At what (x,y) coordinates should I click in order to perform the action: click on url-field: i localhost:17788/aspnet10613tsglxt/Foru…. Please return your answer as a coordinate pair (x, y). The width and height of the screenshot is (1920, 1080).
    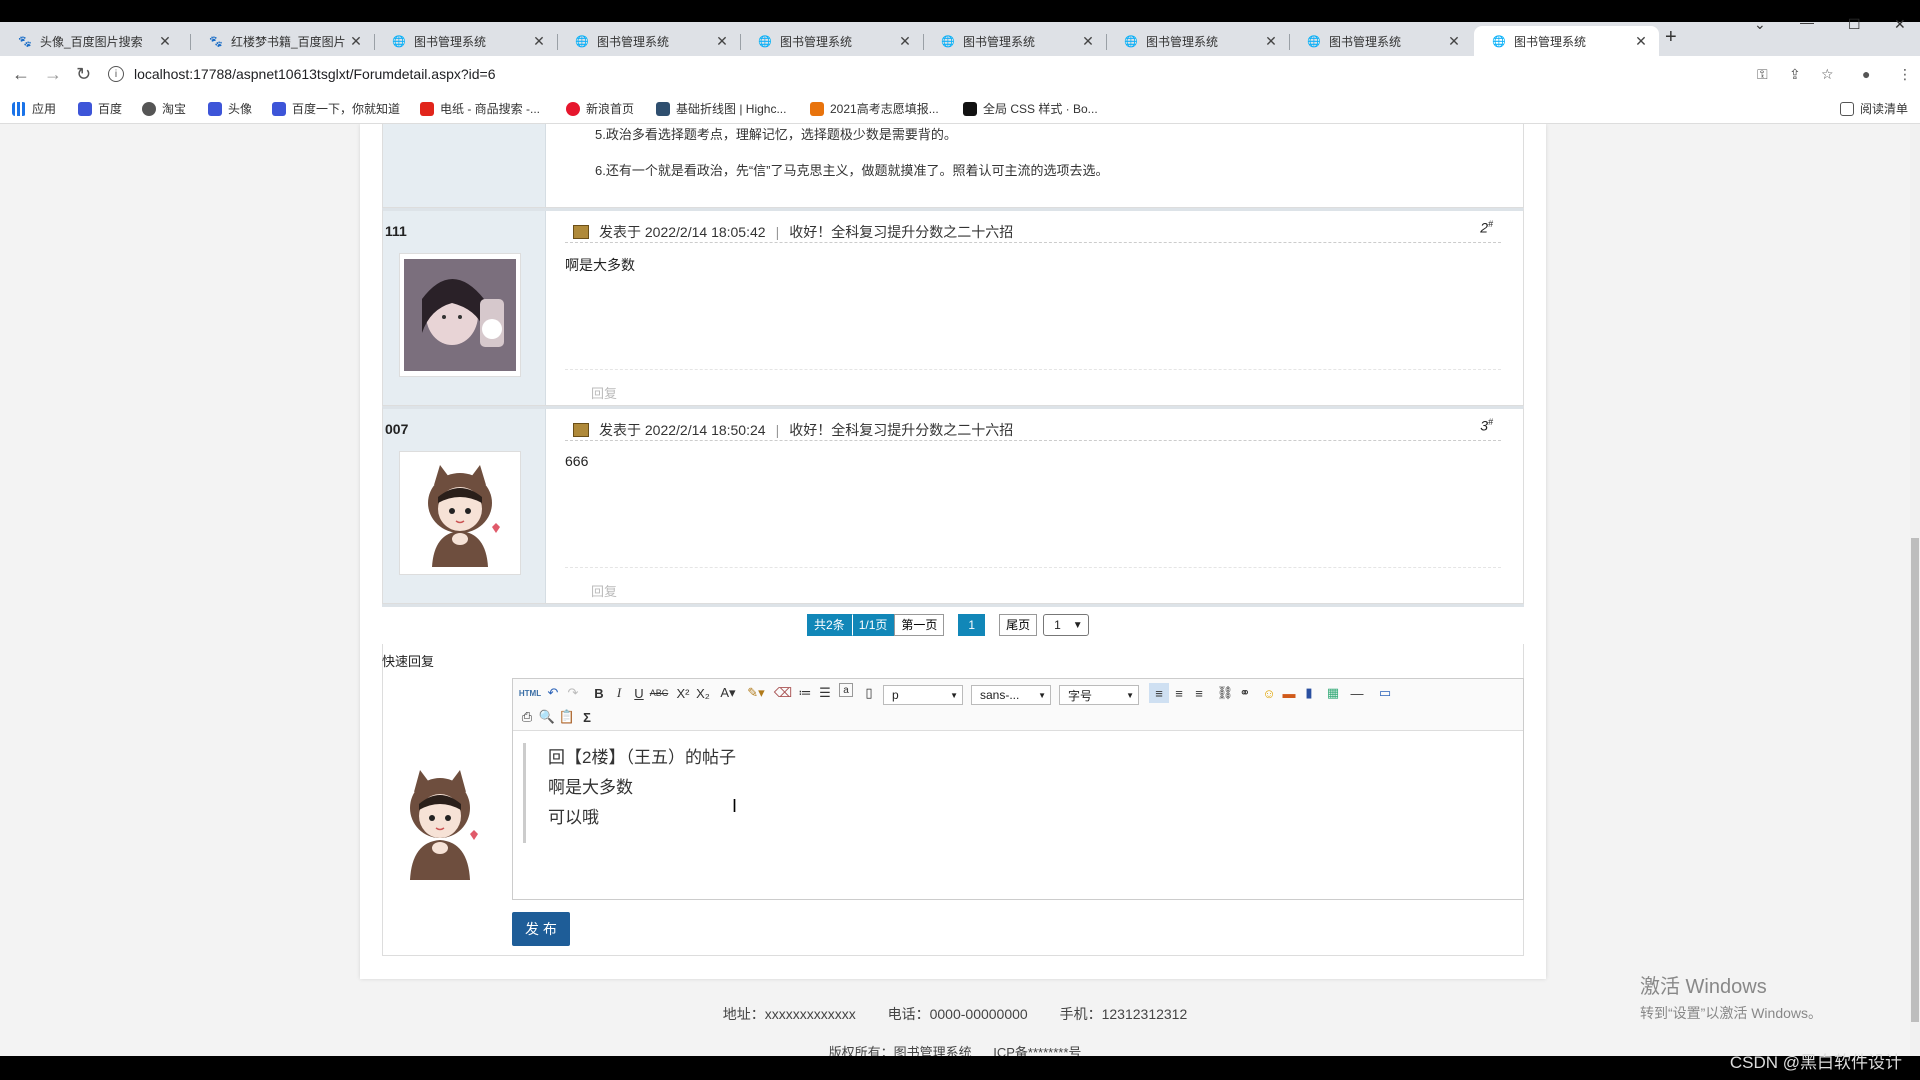
    Looking at the image, I should click on (928, 74).